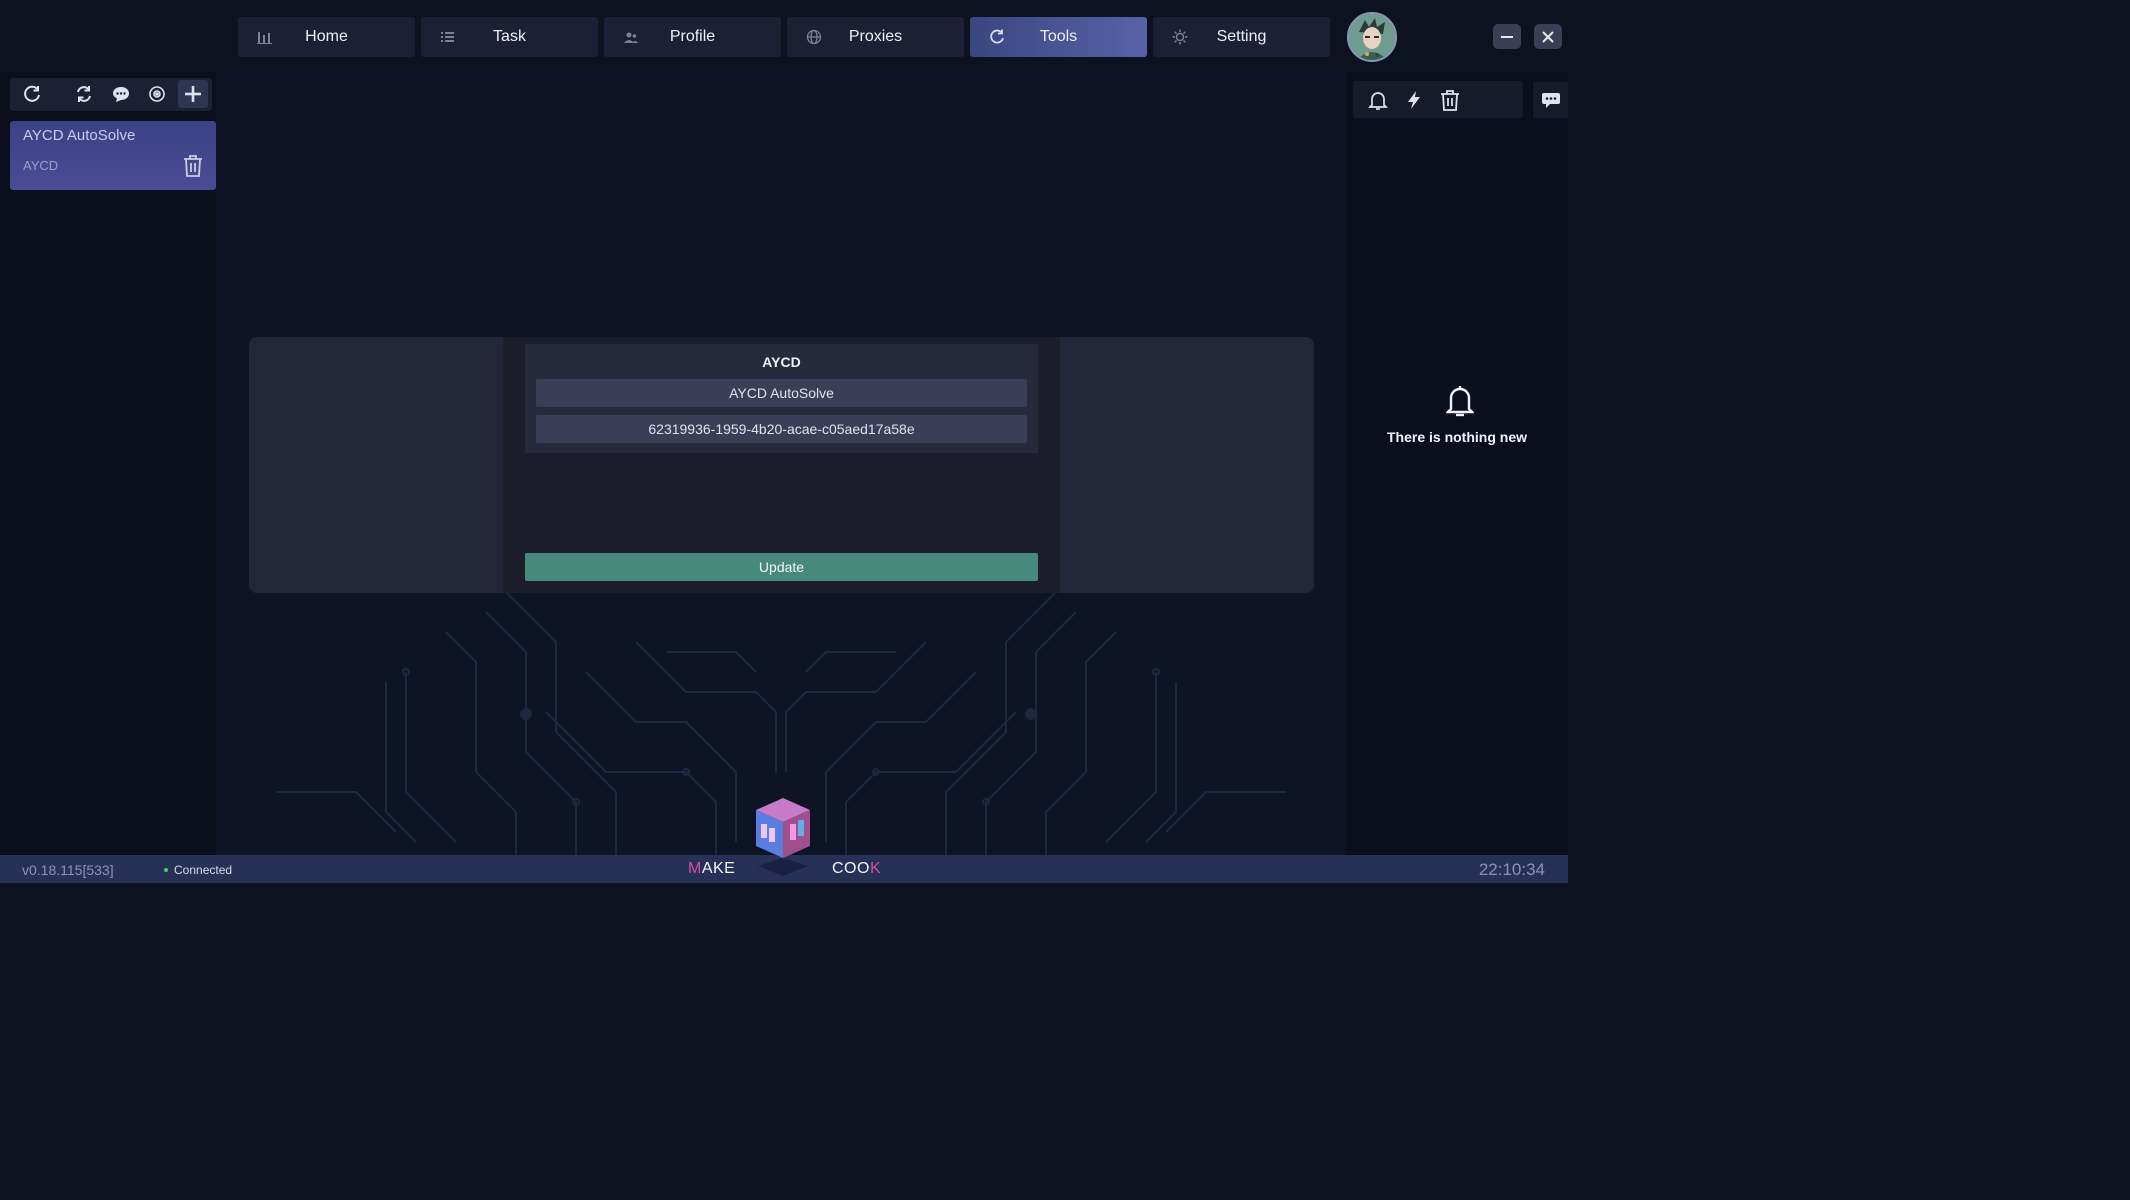 The image size is (2130, 1200). I want to click on avatar-image, so click(1372, 37).